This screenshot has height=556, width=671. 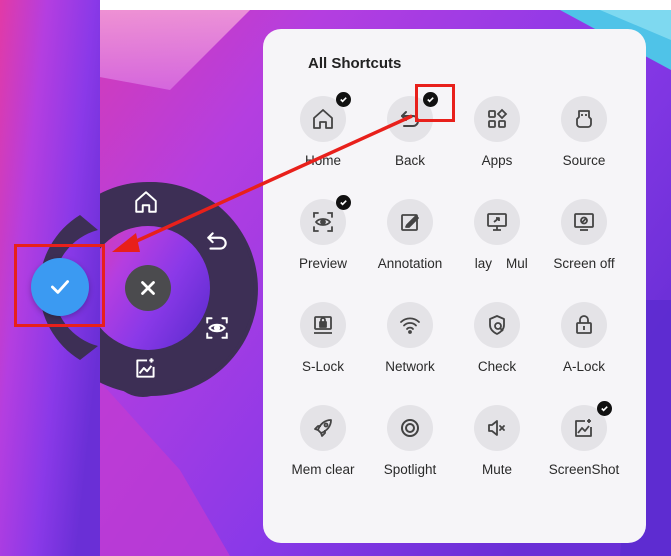 What do you see at coordinates (323, 453) in the screenshot?
I see `shortcut-mem-clear: Mem clear` at bounding box center [323, 453].